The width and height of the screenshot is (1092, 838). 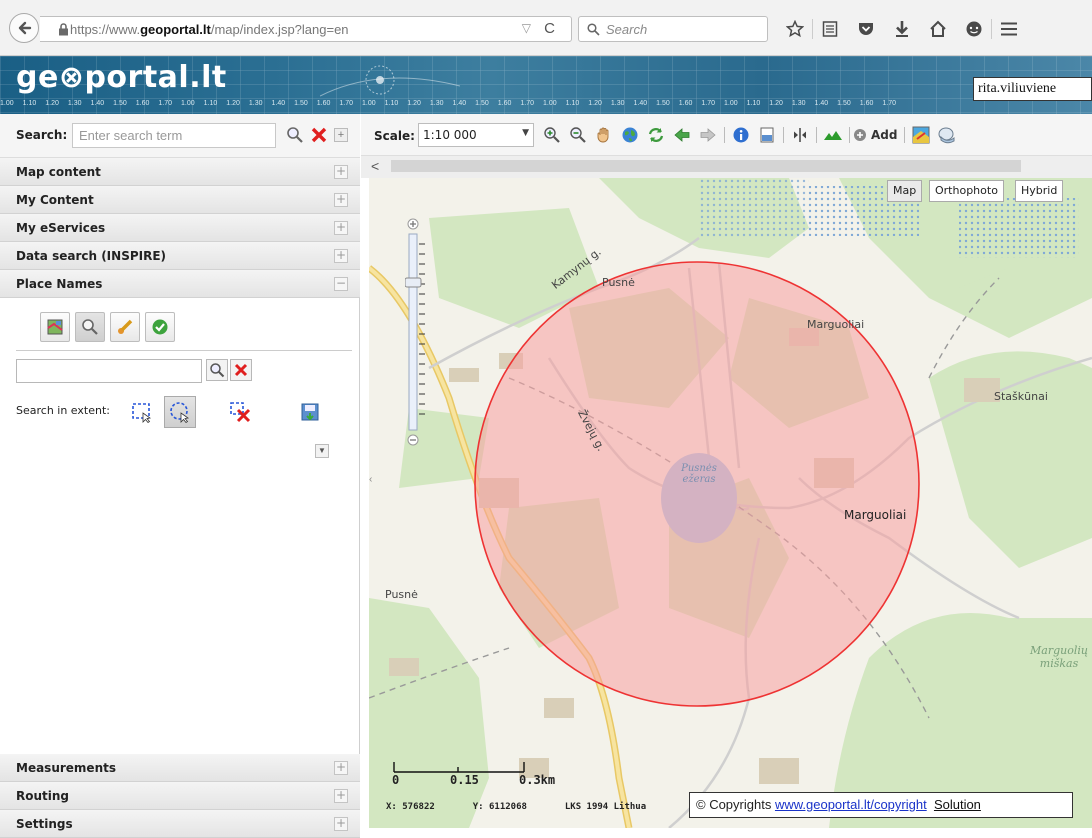 What do you see at coordinates (310, 412) in the screenshot?
I see `export-button` at bounding box center [310, 412].